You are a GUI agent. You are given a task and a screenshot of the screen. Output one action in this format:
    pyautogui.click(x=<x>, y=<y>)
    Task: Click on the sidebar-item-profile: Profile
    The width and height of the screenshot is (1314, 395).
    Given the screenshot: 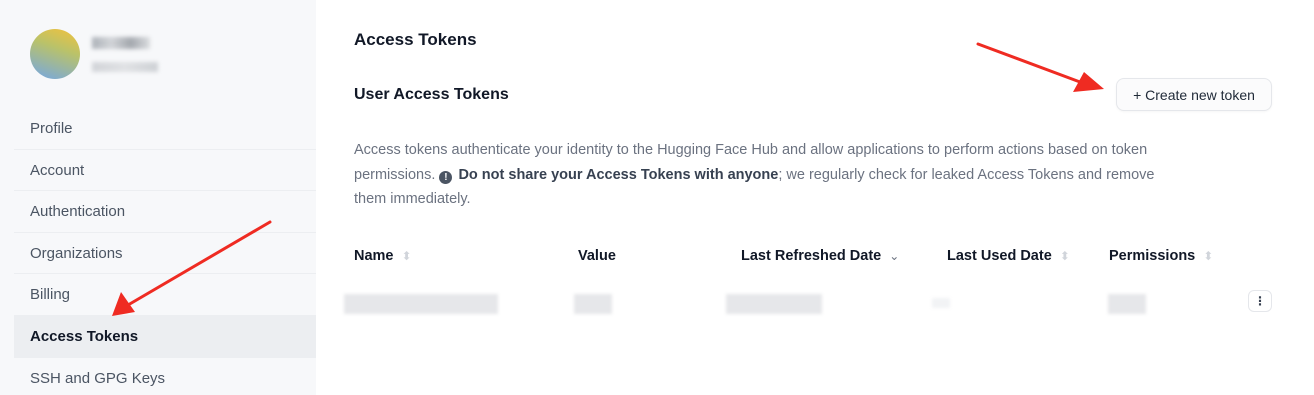 What is the action you would take?
    pyautogui.click(x=165, y=129)
    